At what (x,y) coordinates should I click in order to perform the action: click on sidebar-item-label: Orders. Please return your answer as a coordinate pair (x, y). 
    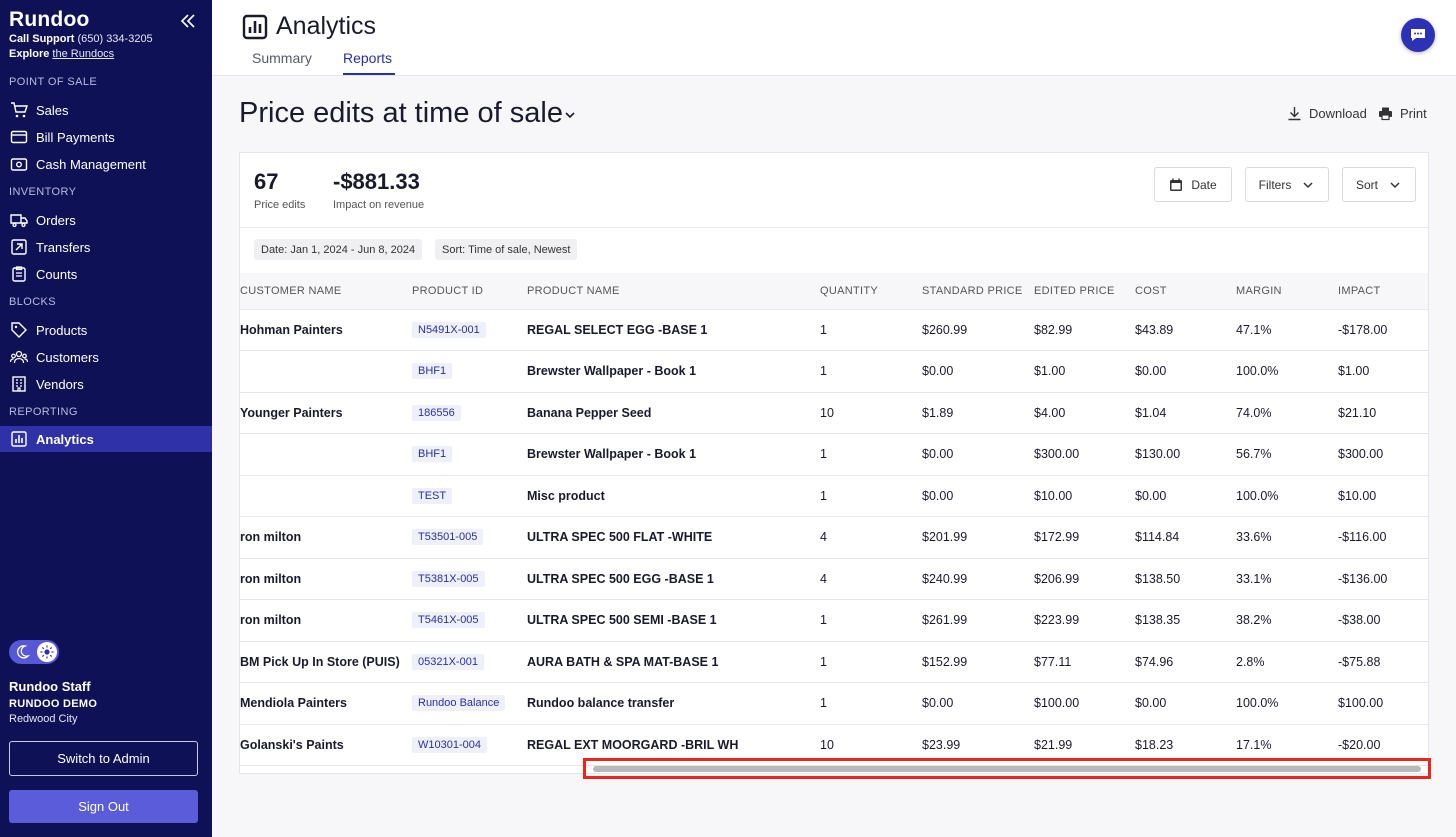
    Looking at the image, I should click on (56, 220).